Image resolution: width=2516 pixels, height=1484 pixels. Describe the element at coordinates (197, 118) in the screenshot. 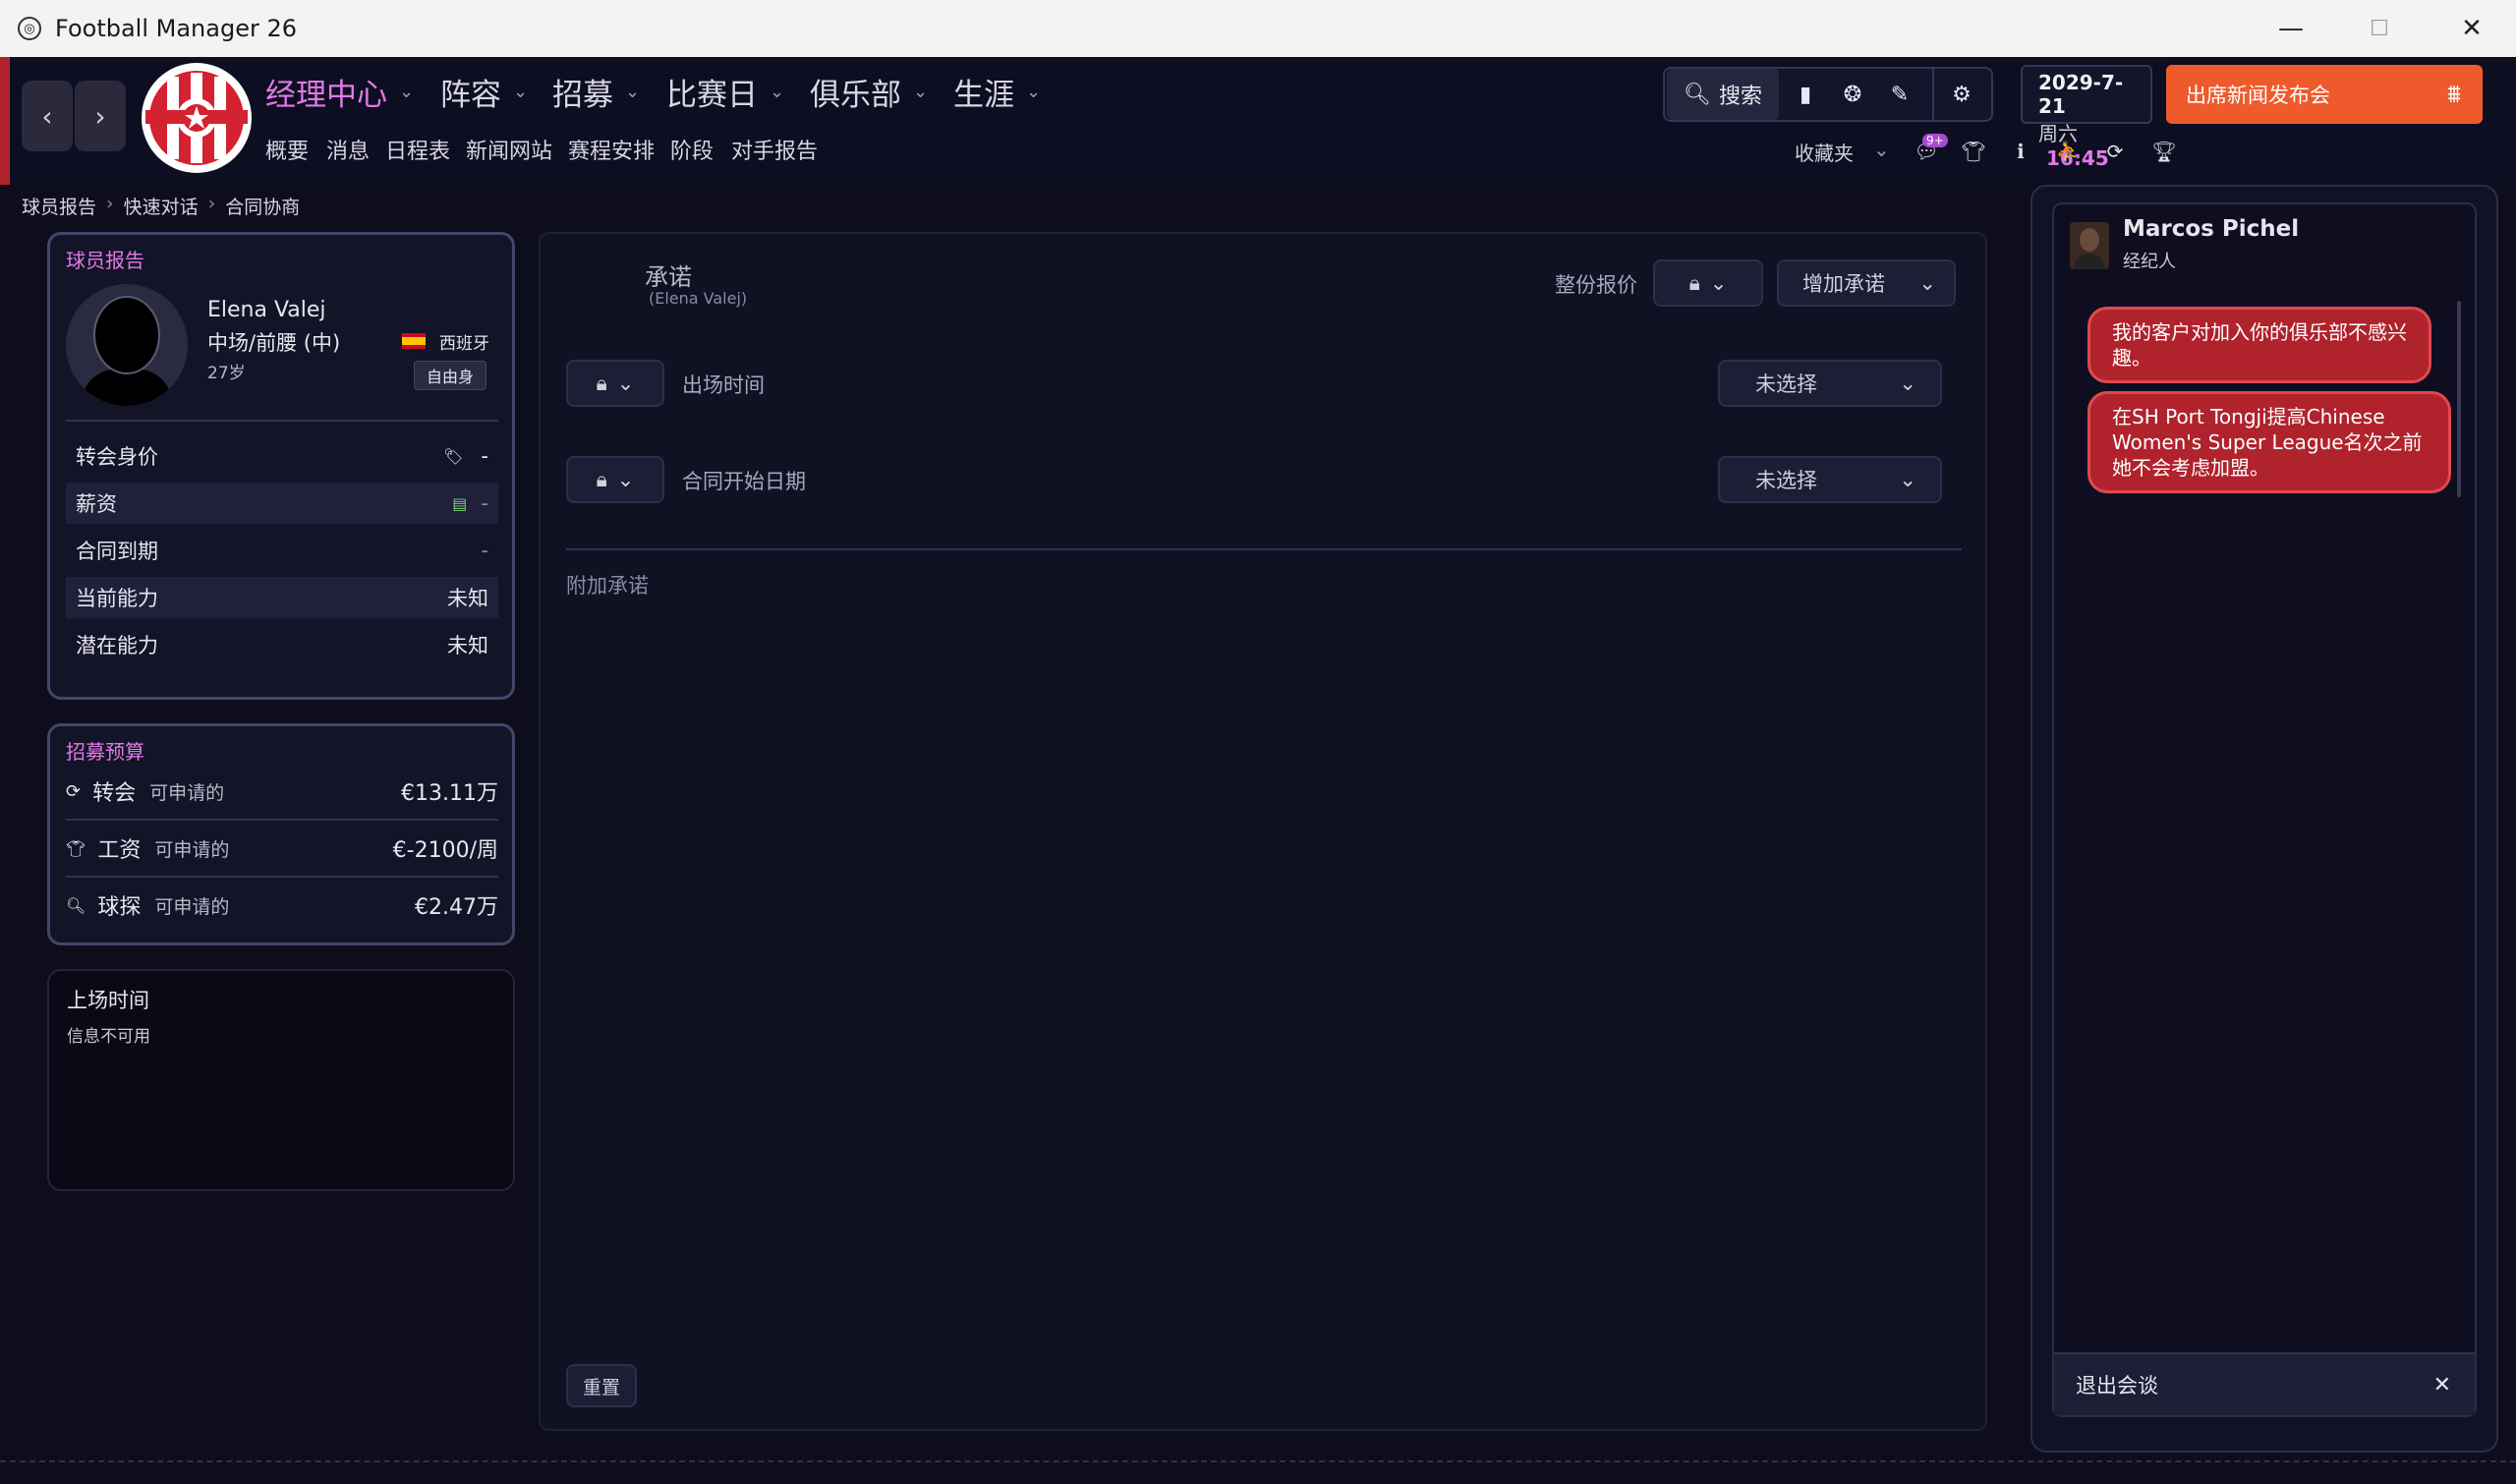

I see `club-crest-logo` at that location.